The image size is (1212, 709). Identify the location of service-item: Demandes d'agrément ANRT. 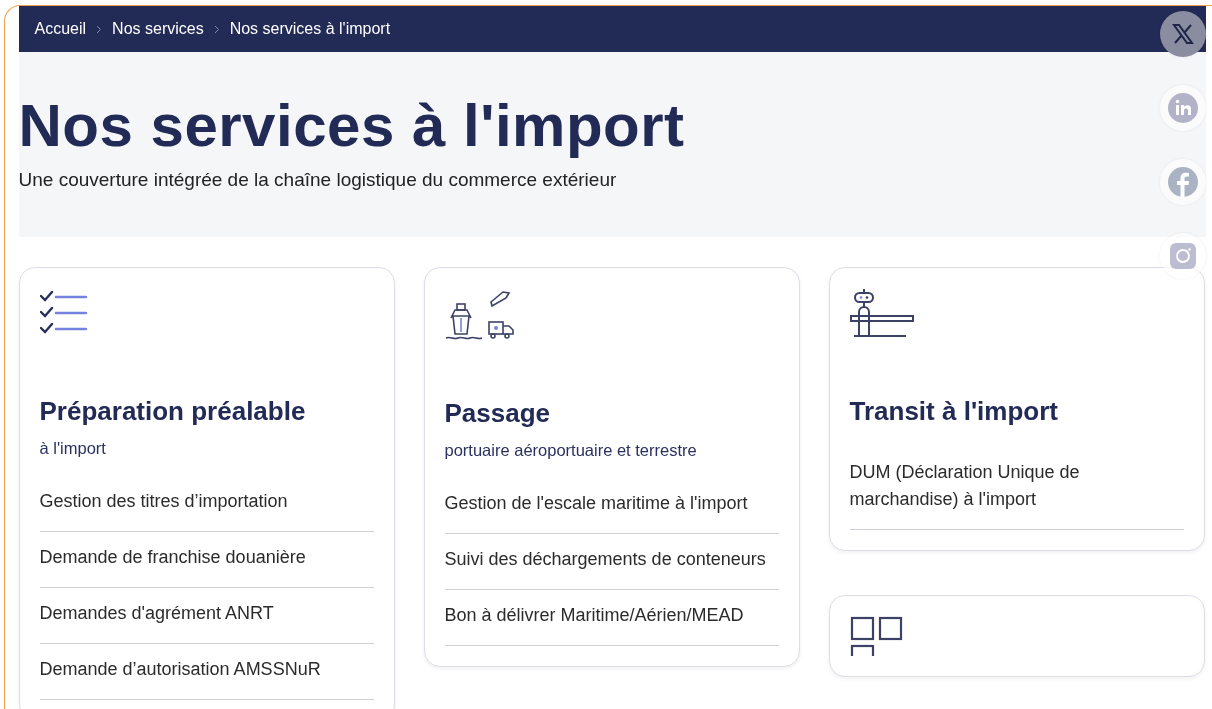
(206, 616).